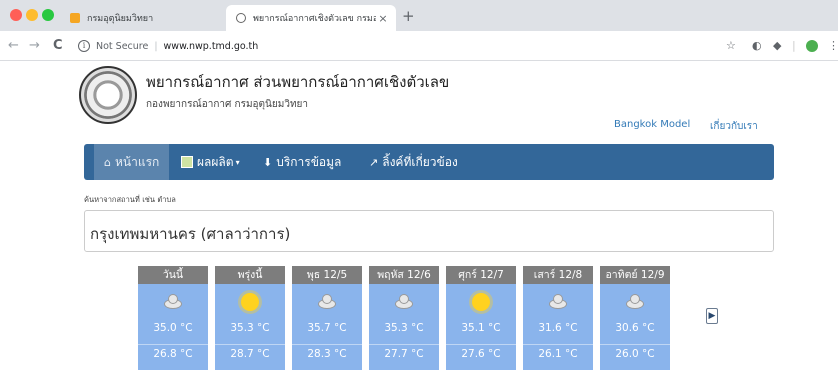  I want to click on nav-home-label: หน้าแรก, so click(137, 161).